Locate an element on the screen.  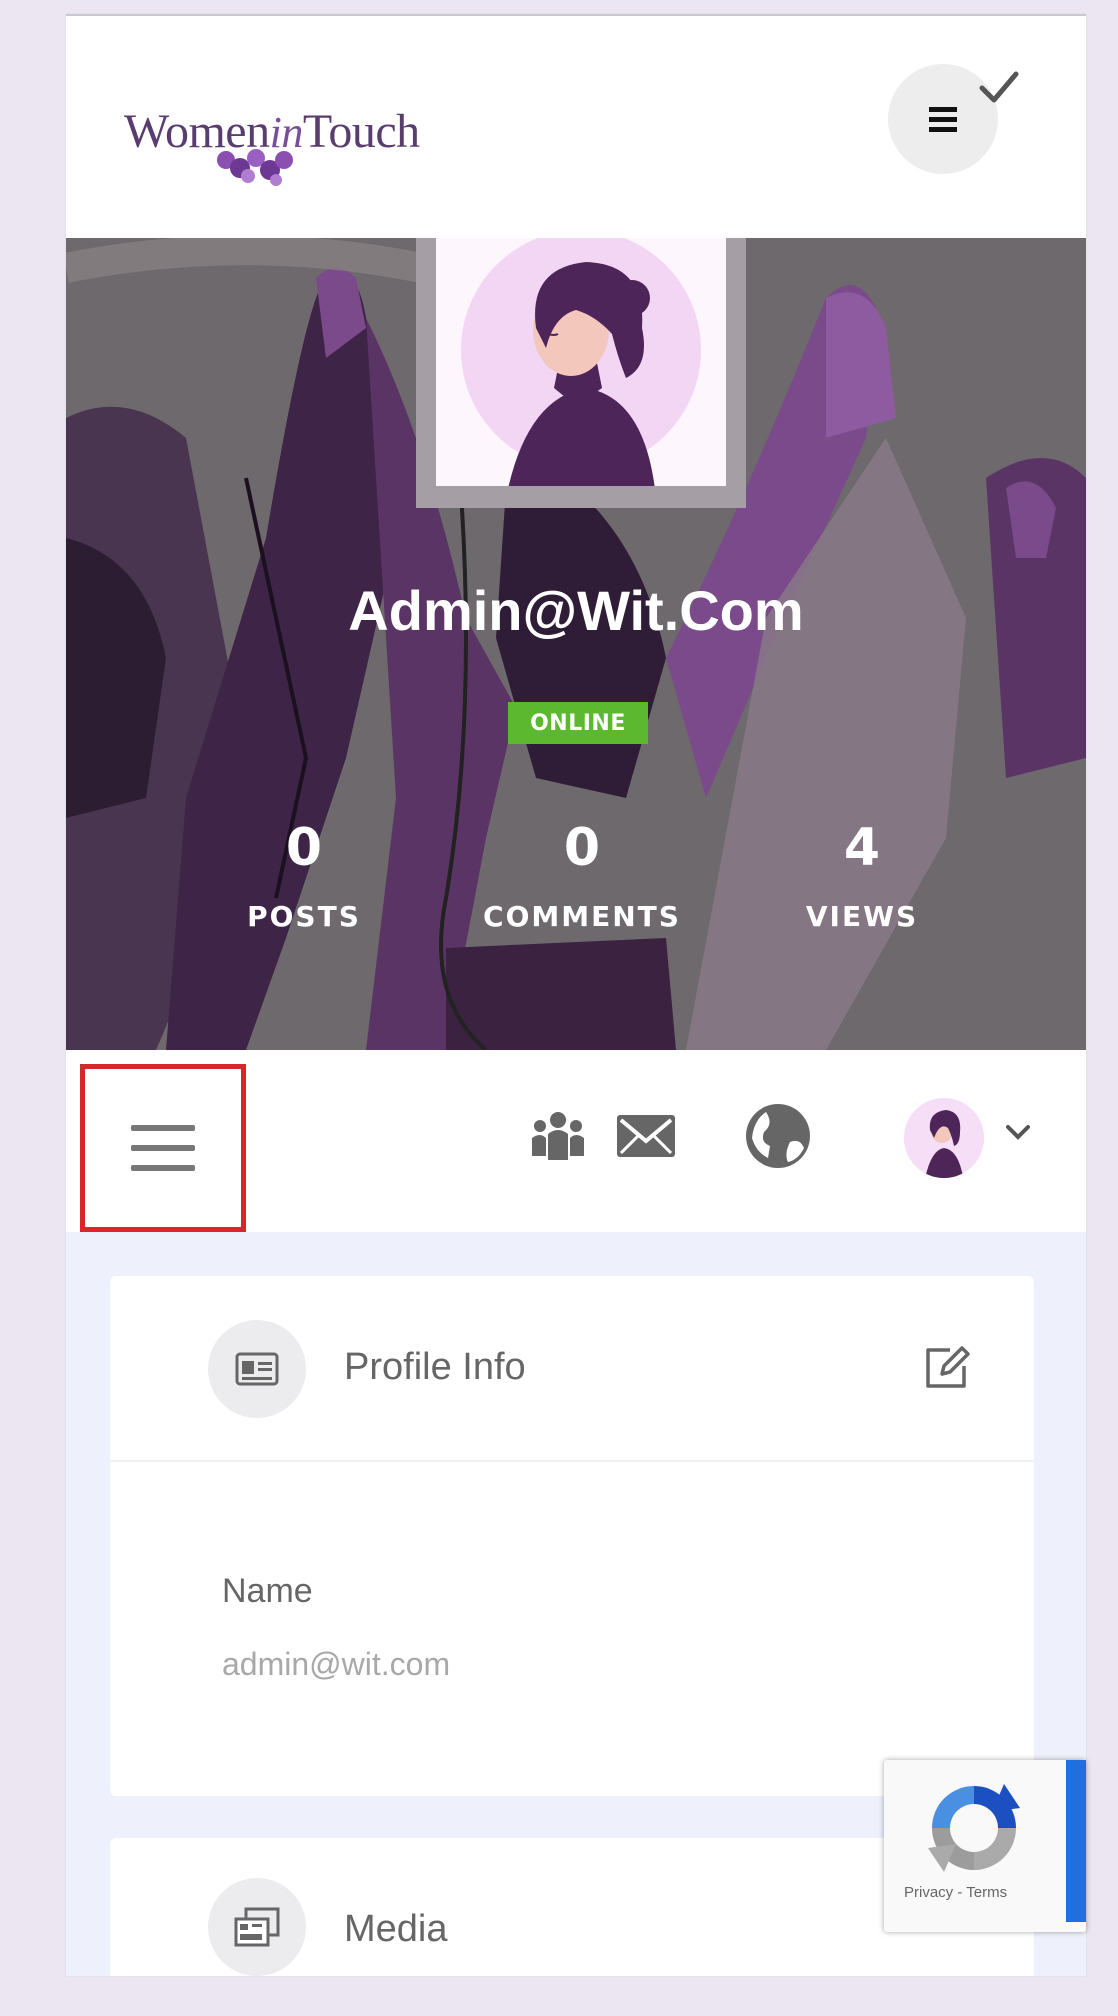
field-value-name: admin@wit.com is located at coordinates (336, 1664).